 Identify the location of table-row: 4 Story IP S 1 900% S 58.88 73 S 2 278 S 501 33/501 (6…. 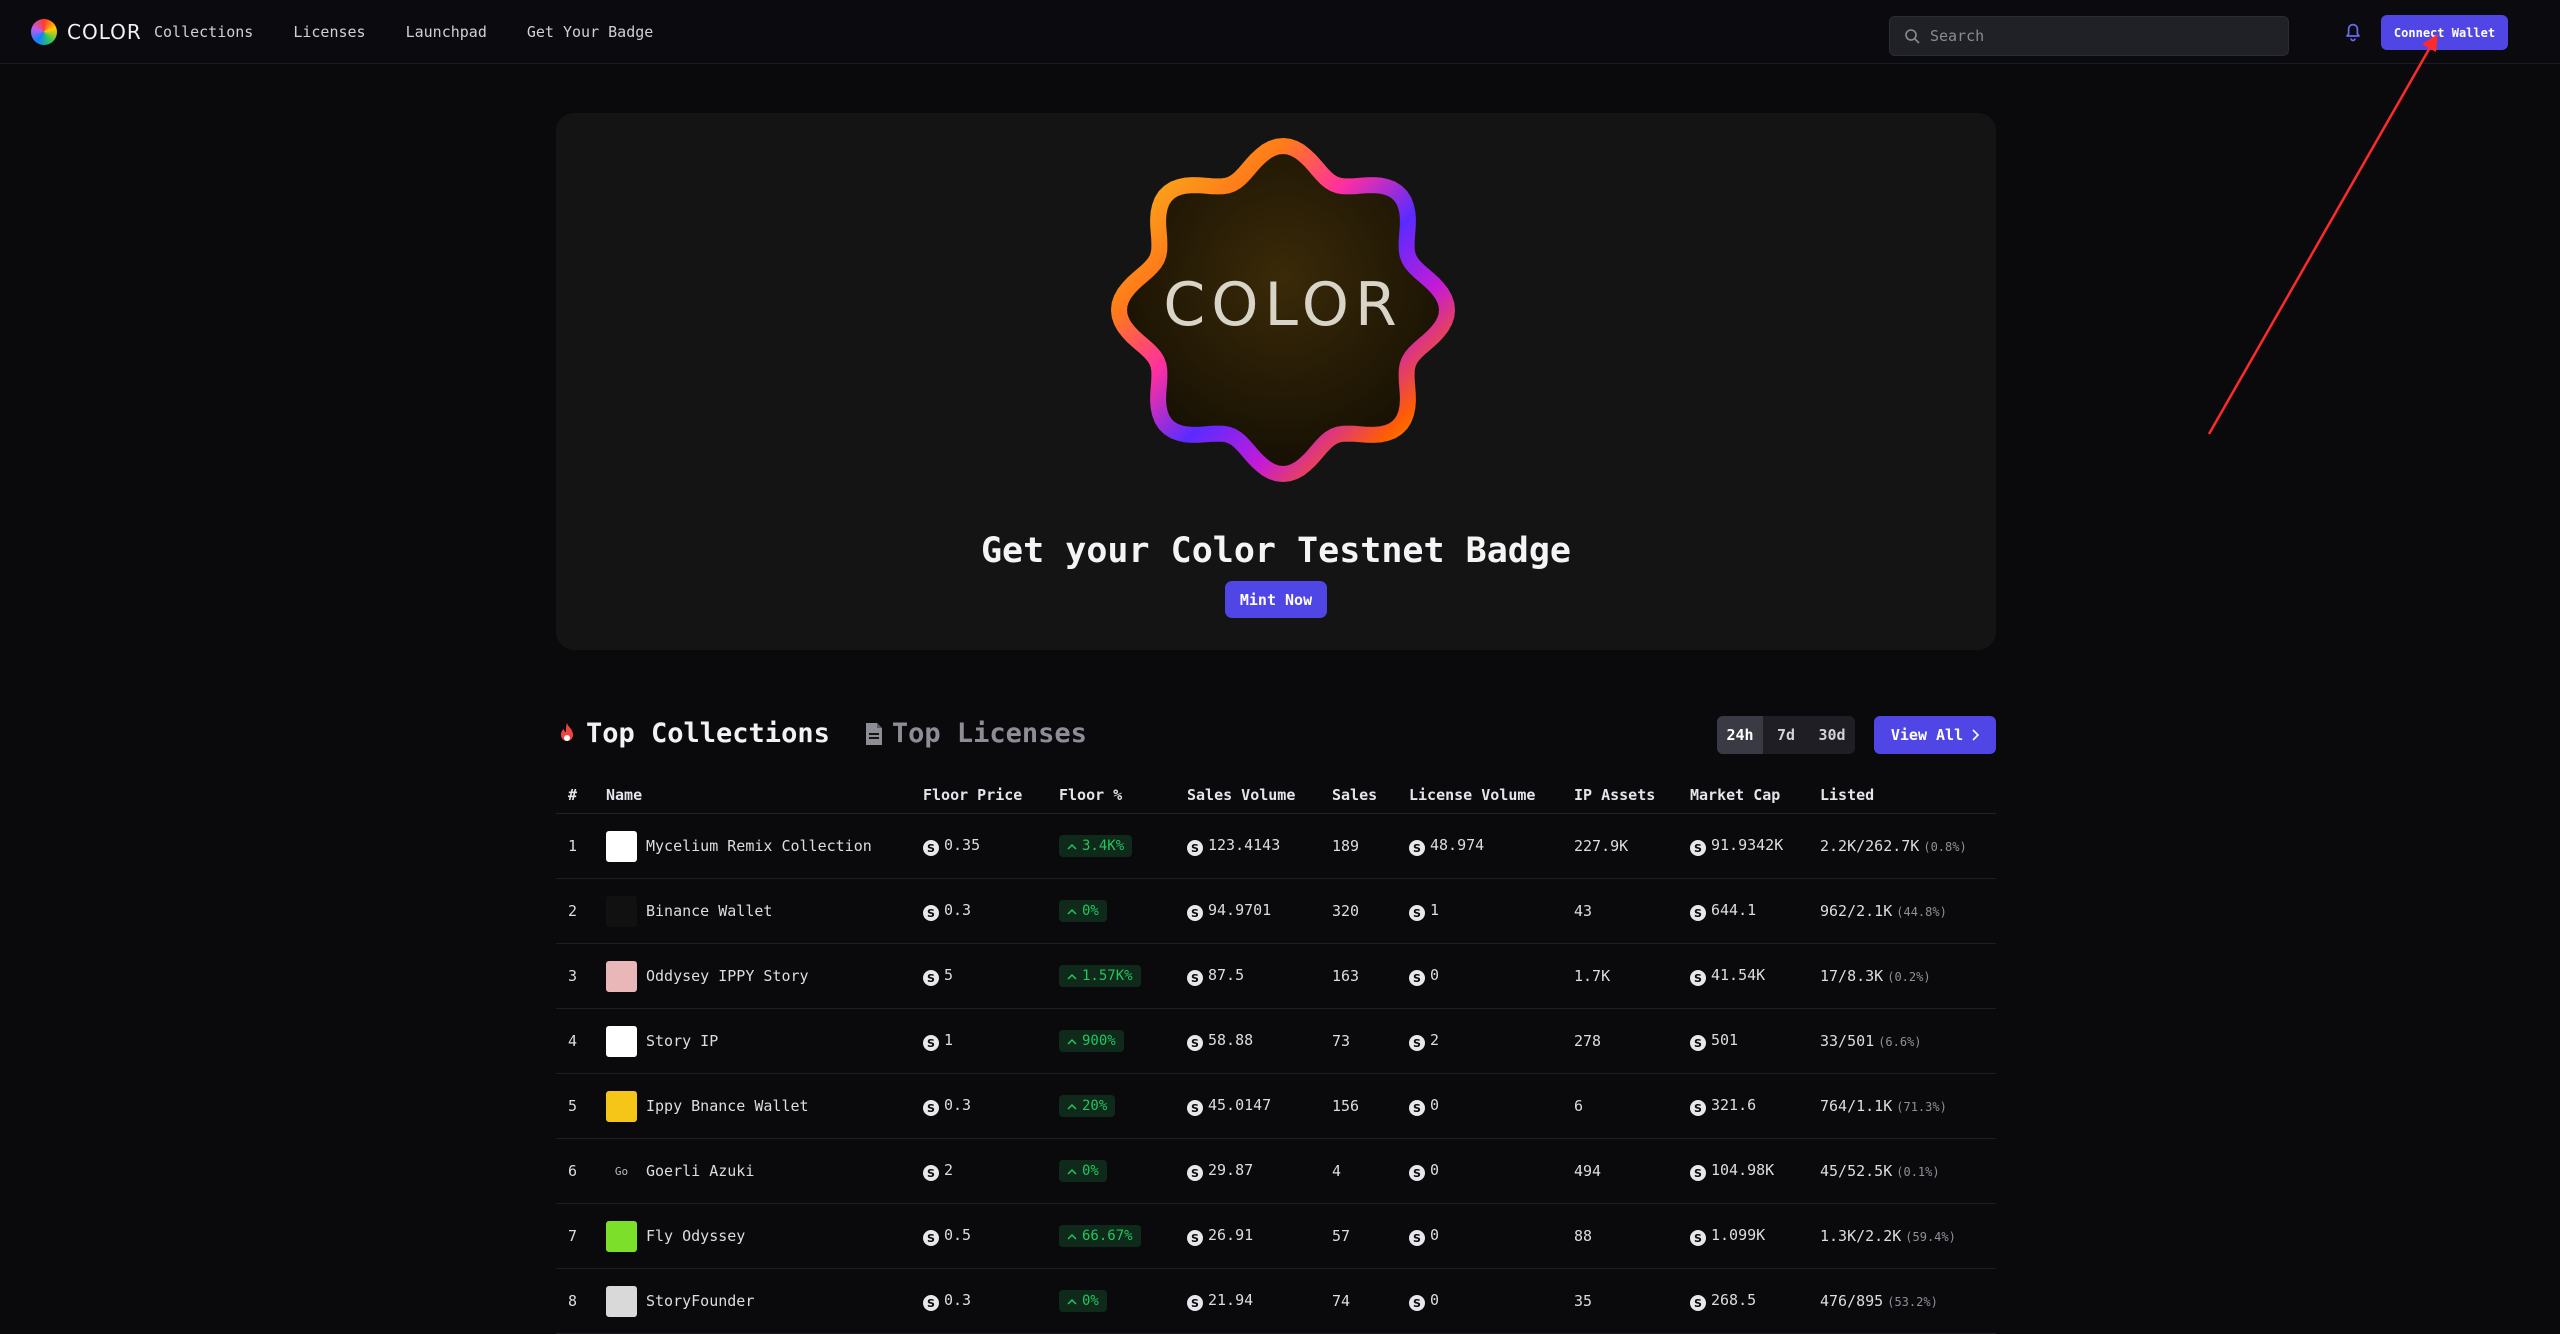
(1276, 1041).